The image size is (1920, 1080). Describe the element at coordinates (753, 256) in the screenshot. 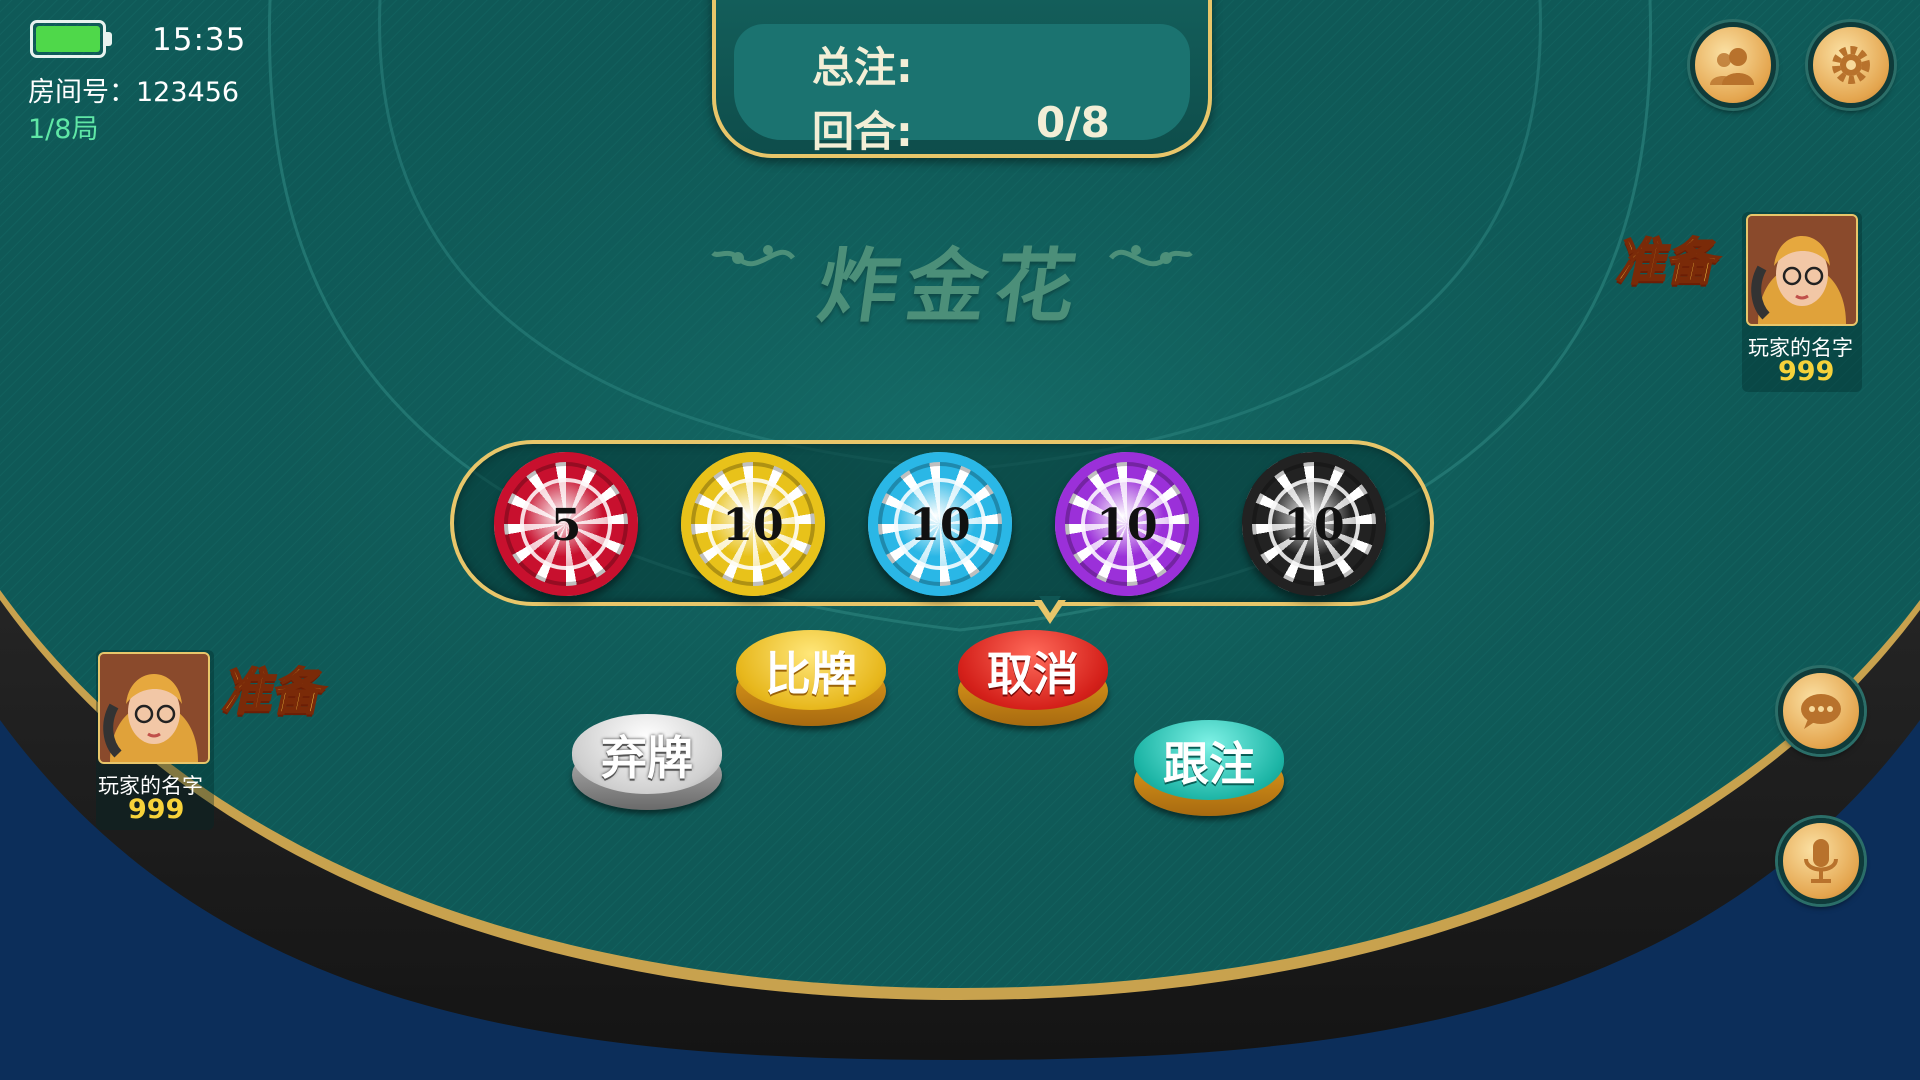

I see `left-ornament-icon` at that location.